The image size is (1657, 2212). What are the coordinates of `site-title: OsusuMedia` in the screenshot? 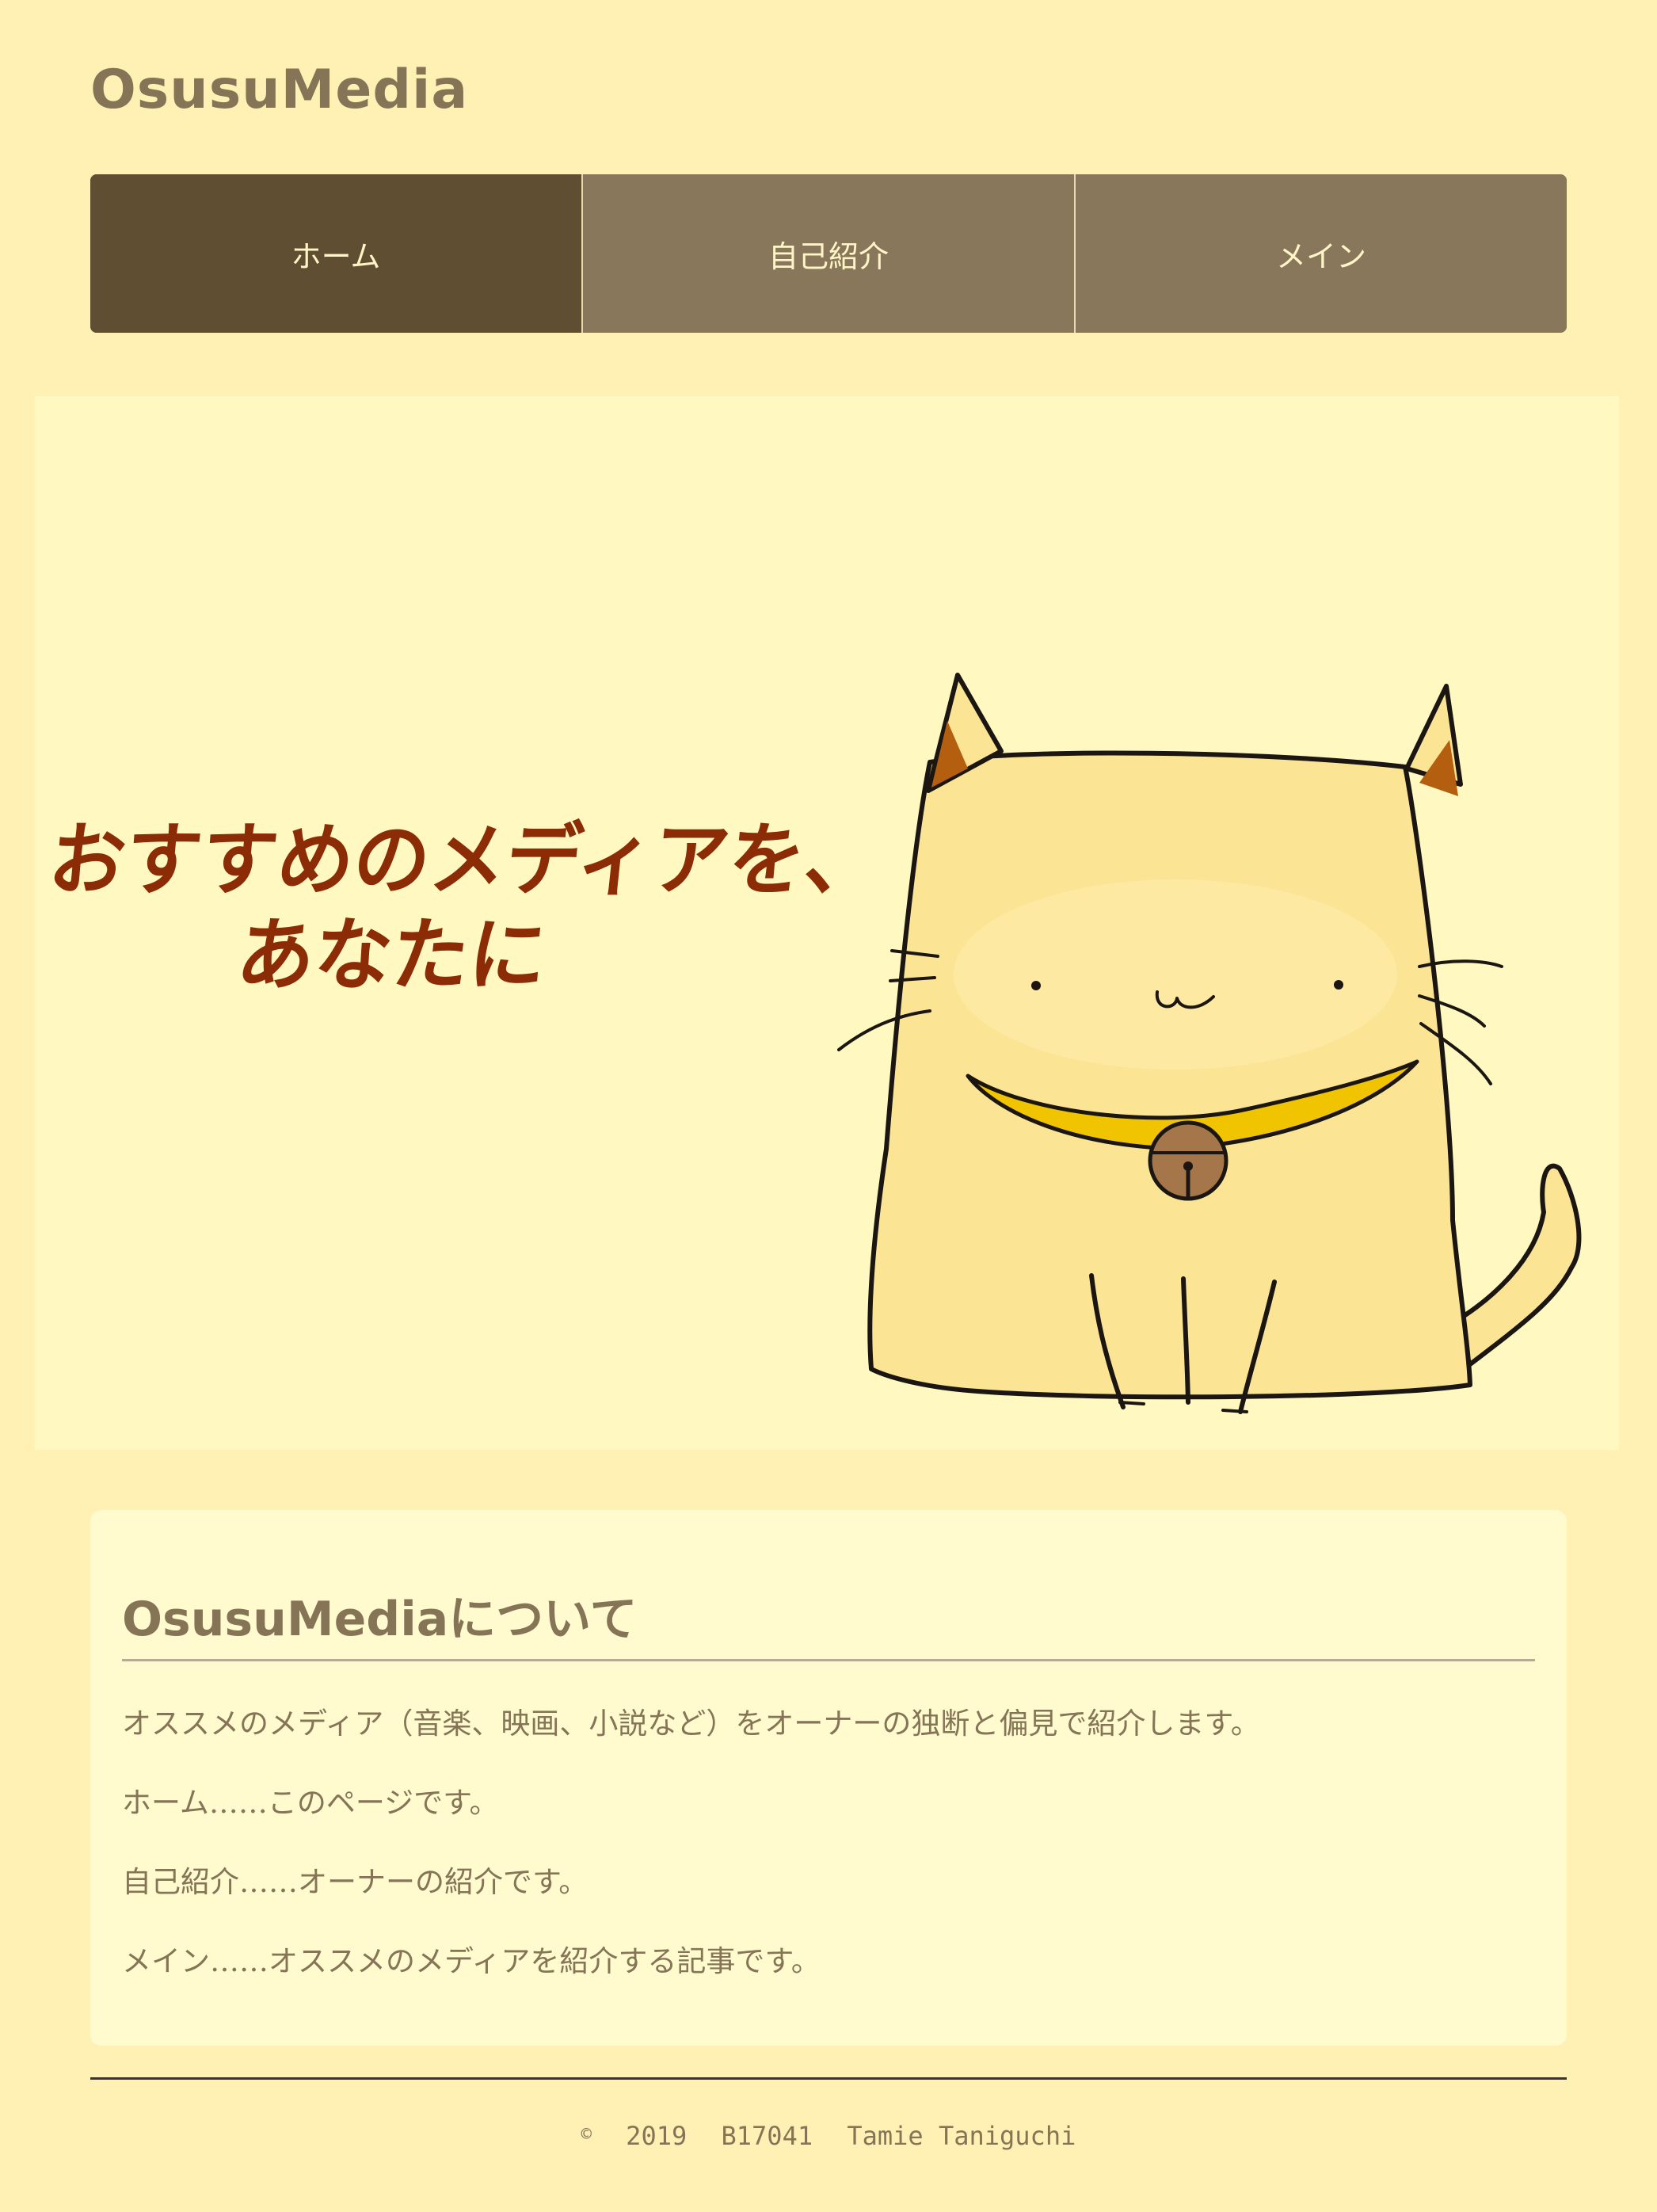 It's located at (279, 90).